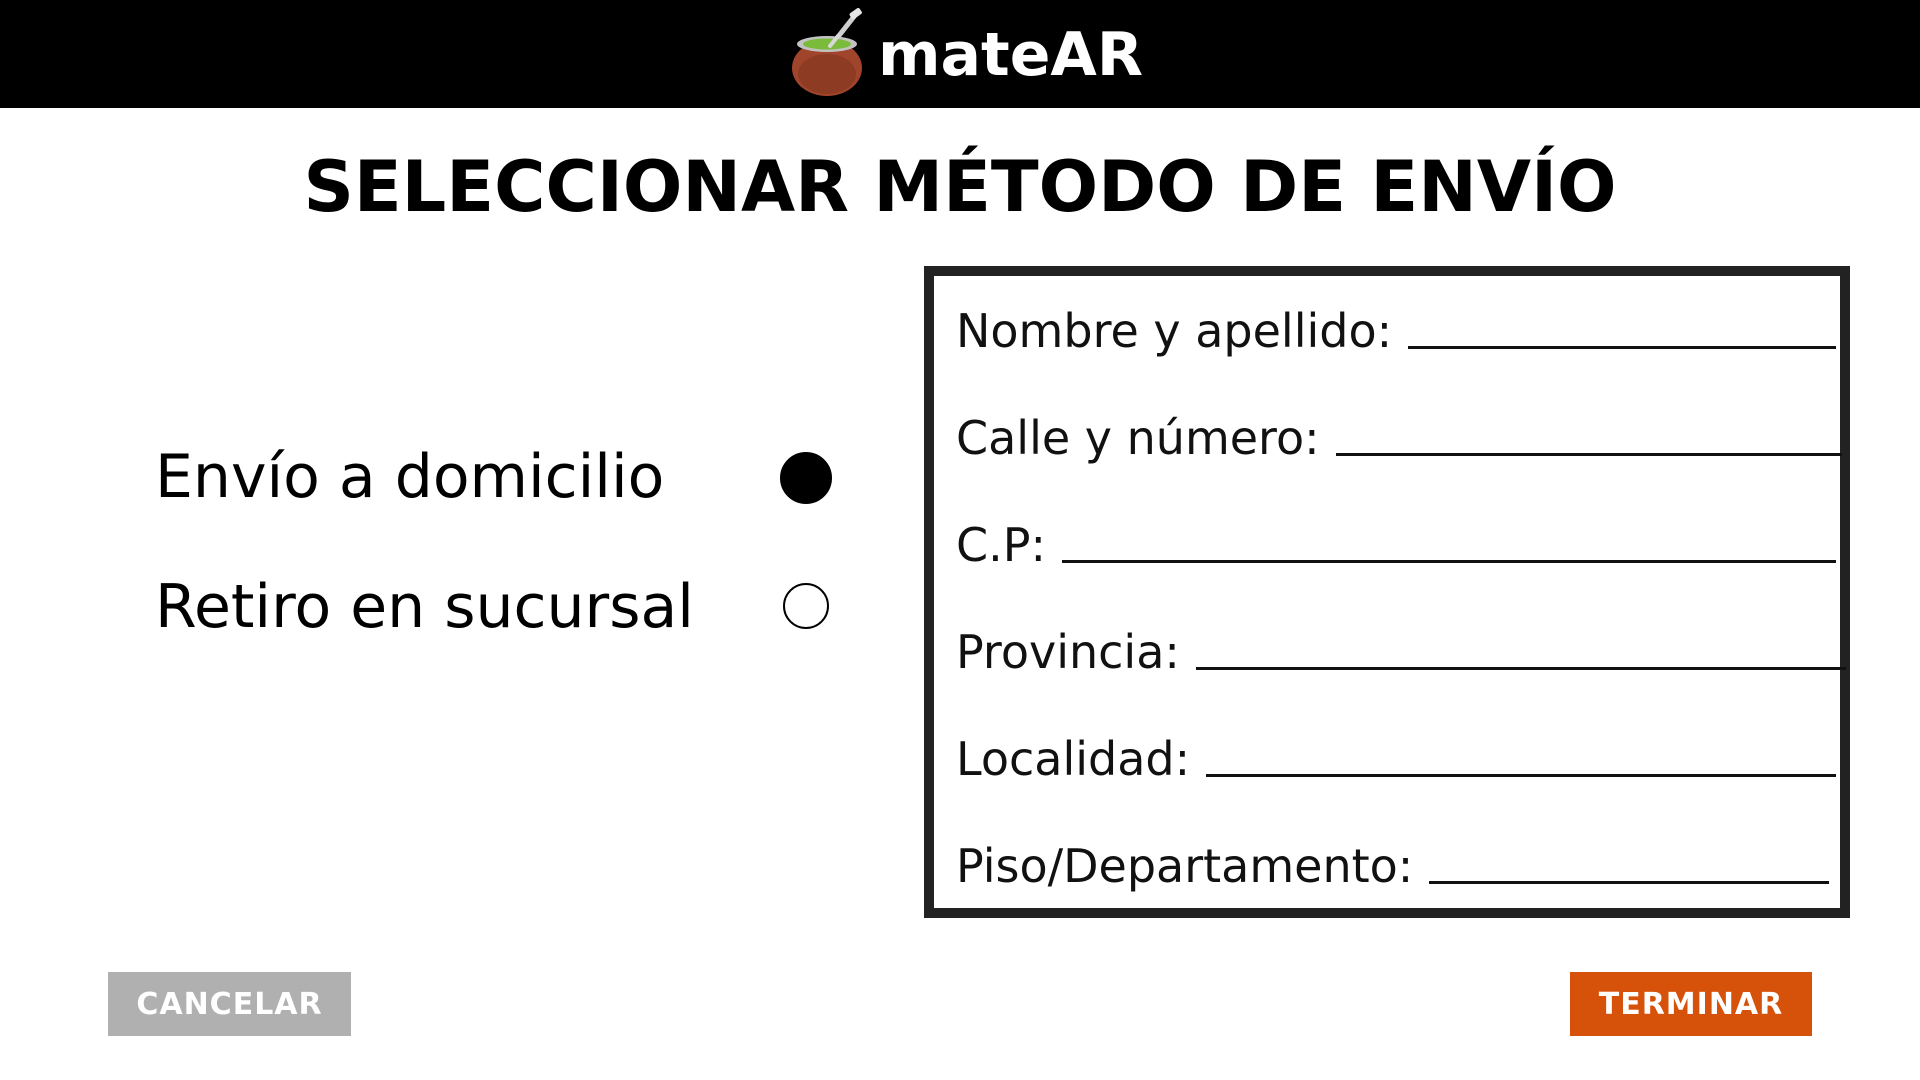 The height and width of the screenshot is (1080, 1920). What do you see at coordinates (1448, 561) in the screenshot?
I see `field-line-postal-code` at bounding box center [1448, 561].